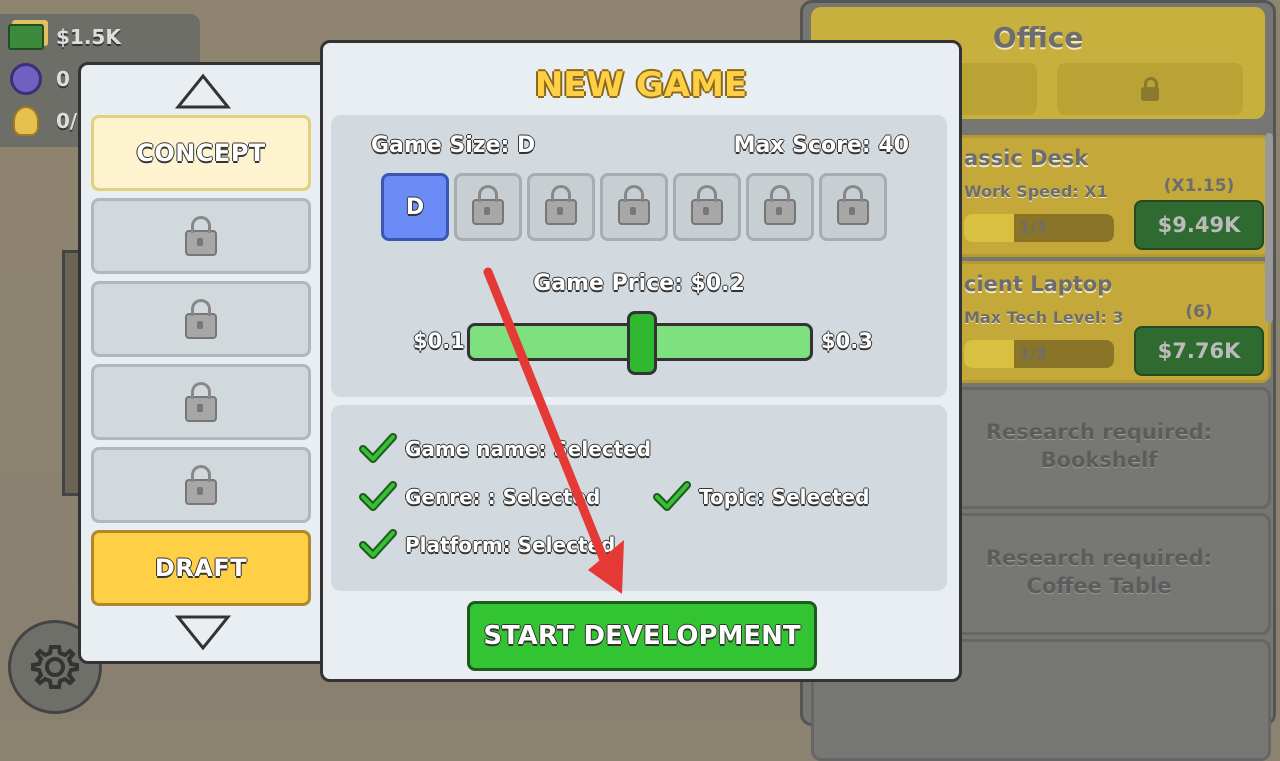 This screenshot has width=1280, height=761. I want to click on gems-row: 0, so click(39, 79).